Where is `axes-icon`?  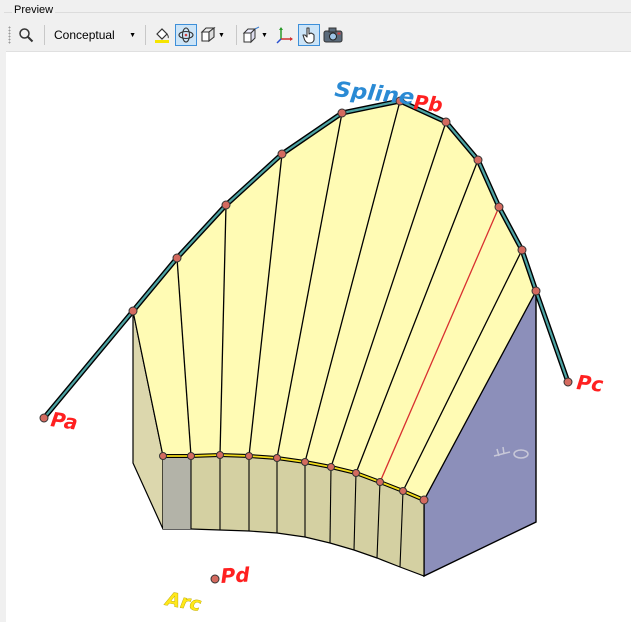 axes-icon is located at coordinates (284, 35).